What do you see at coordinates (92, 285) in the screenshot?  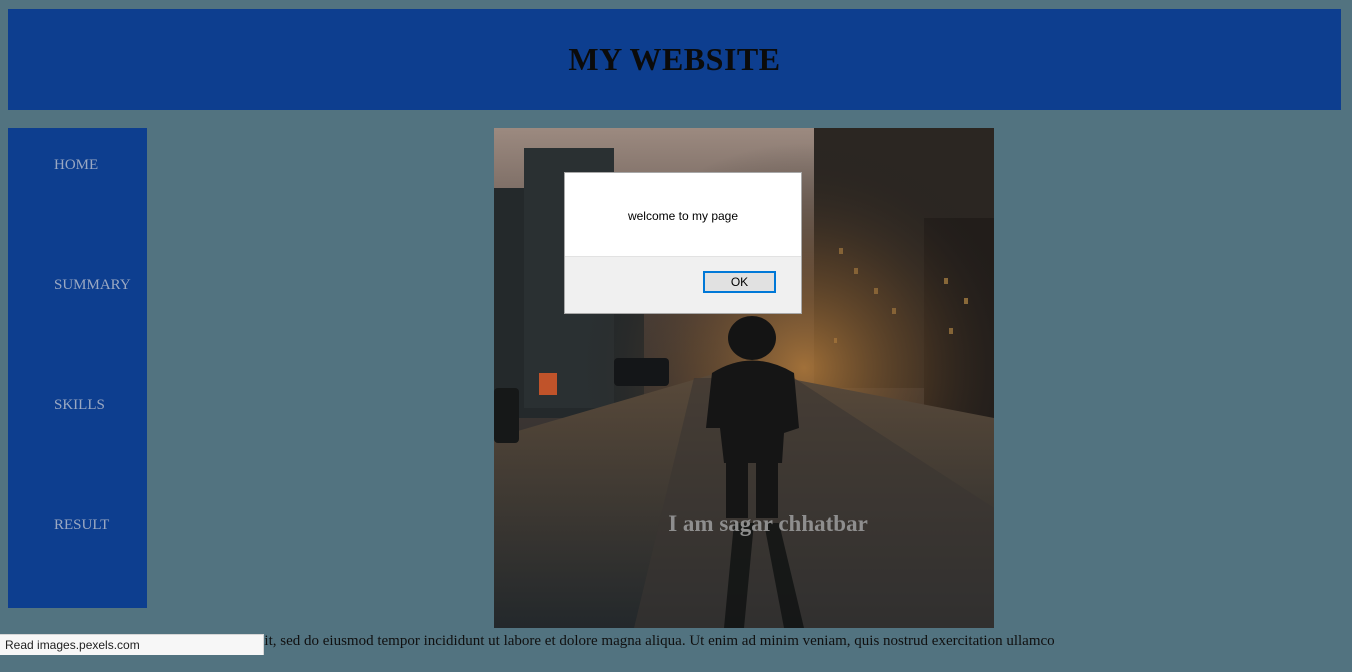 I see `sidebar-item-summary: SUMMARY` at bounding box center [92, 285].